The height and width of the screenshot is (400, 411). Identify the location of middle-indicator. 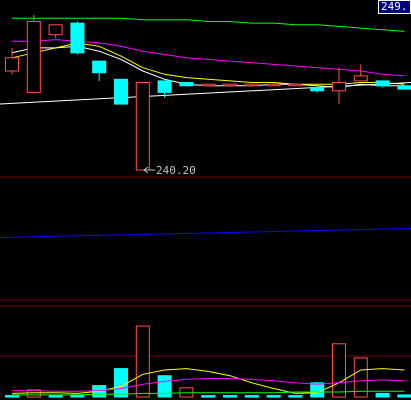
(205, 233).